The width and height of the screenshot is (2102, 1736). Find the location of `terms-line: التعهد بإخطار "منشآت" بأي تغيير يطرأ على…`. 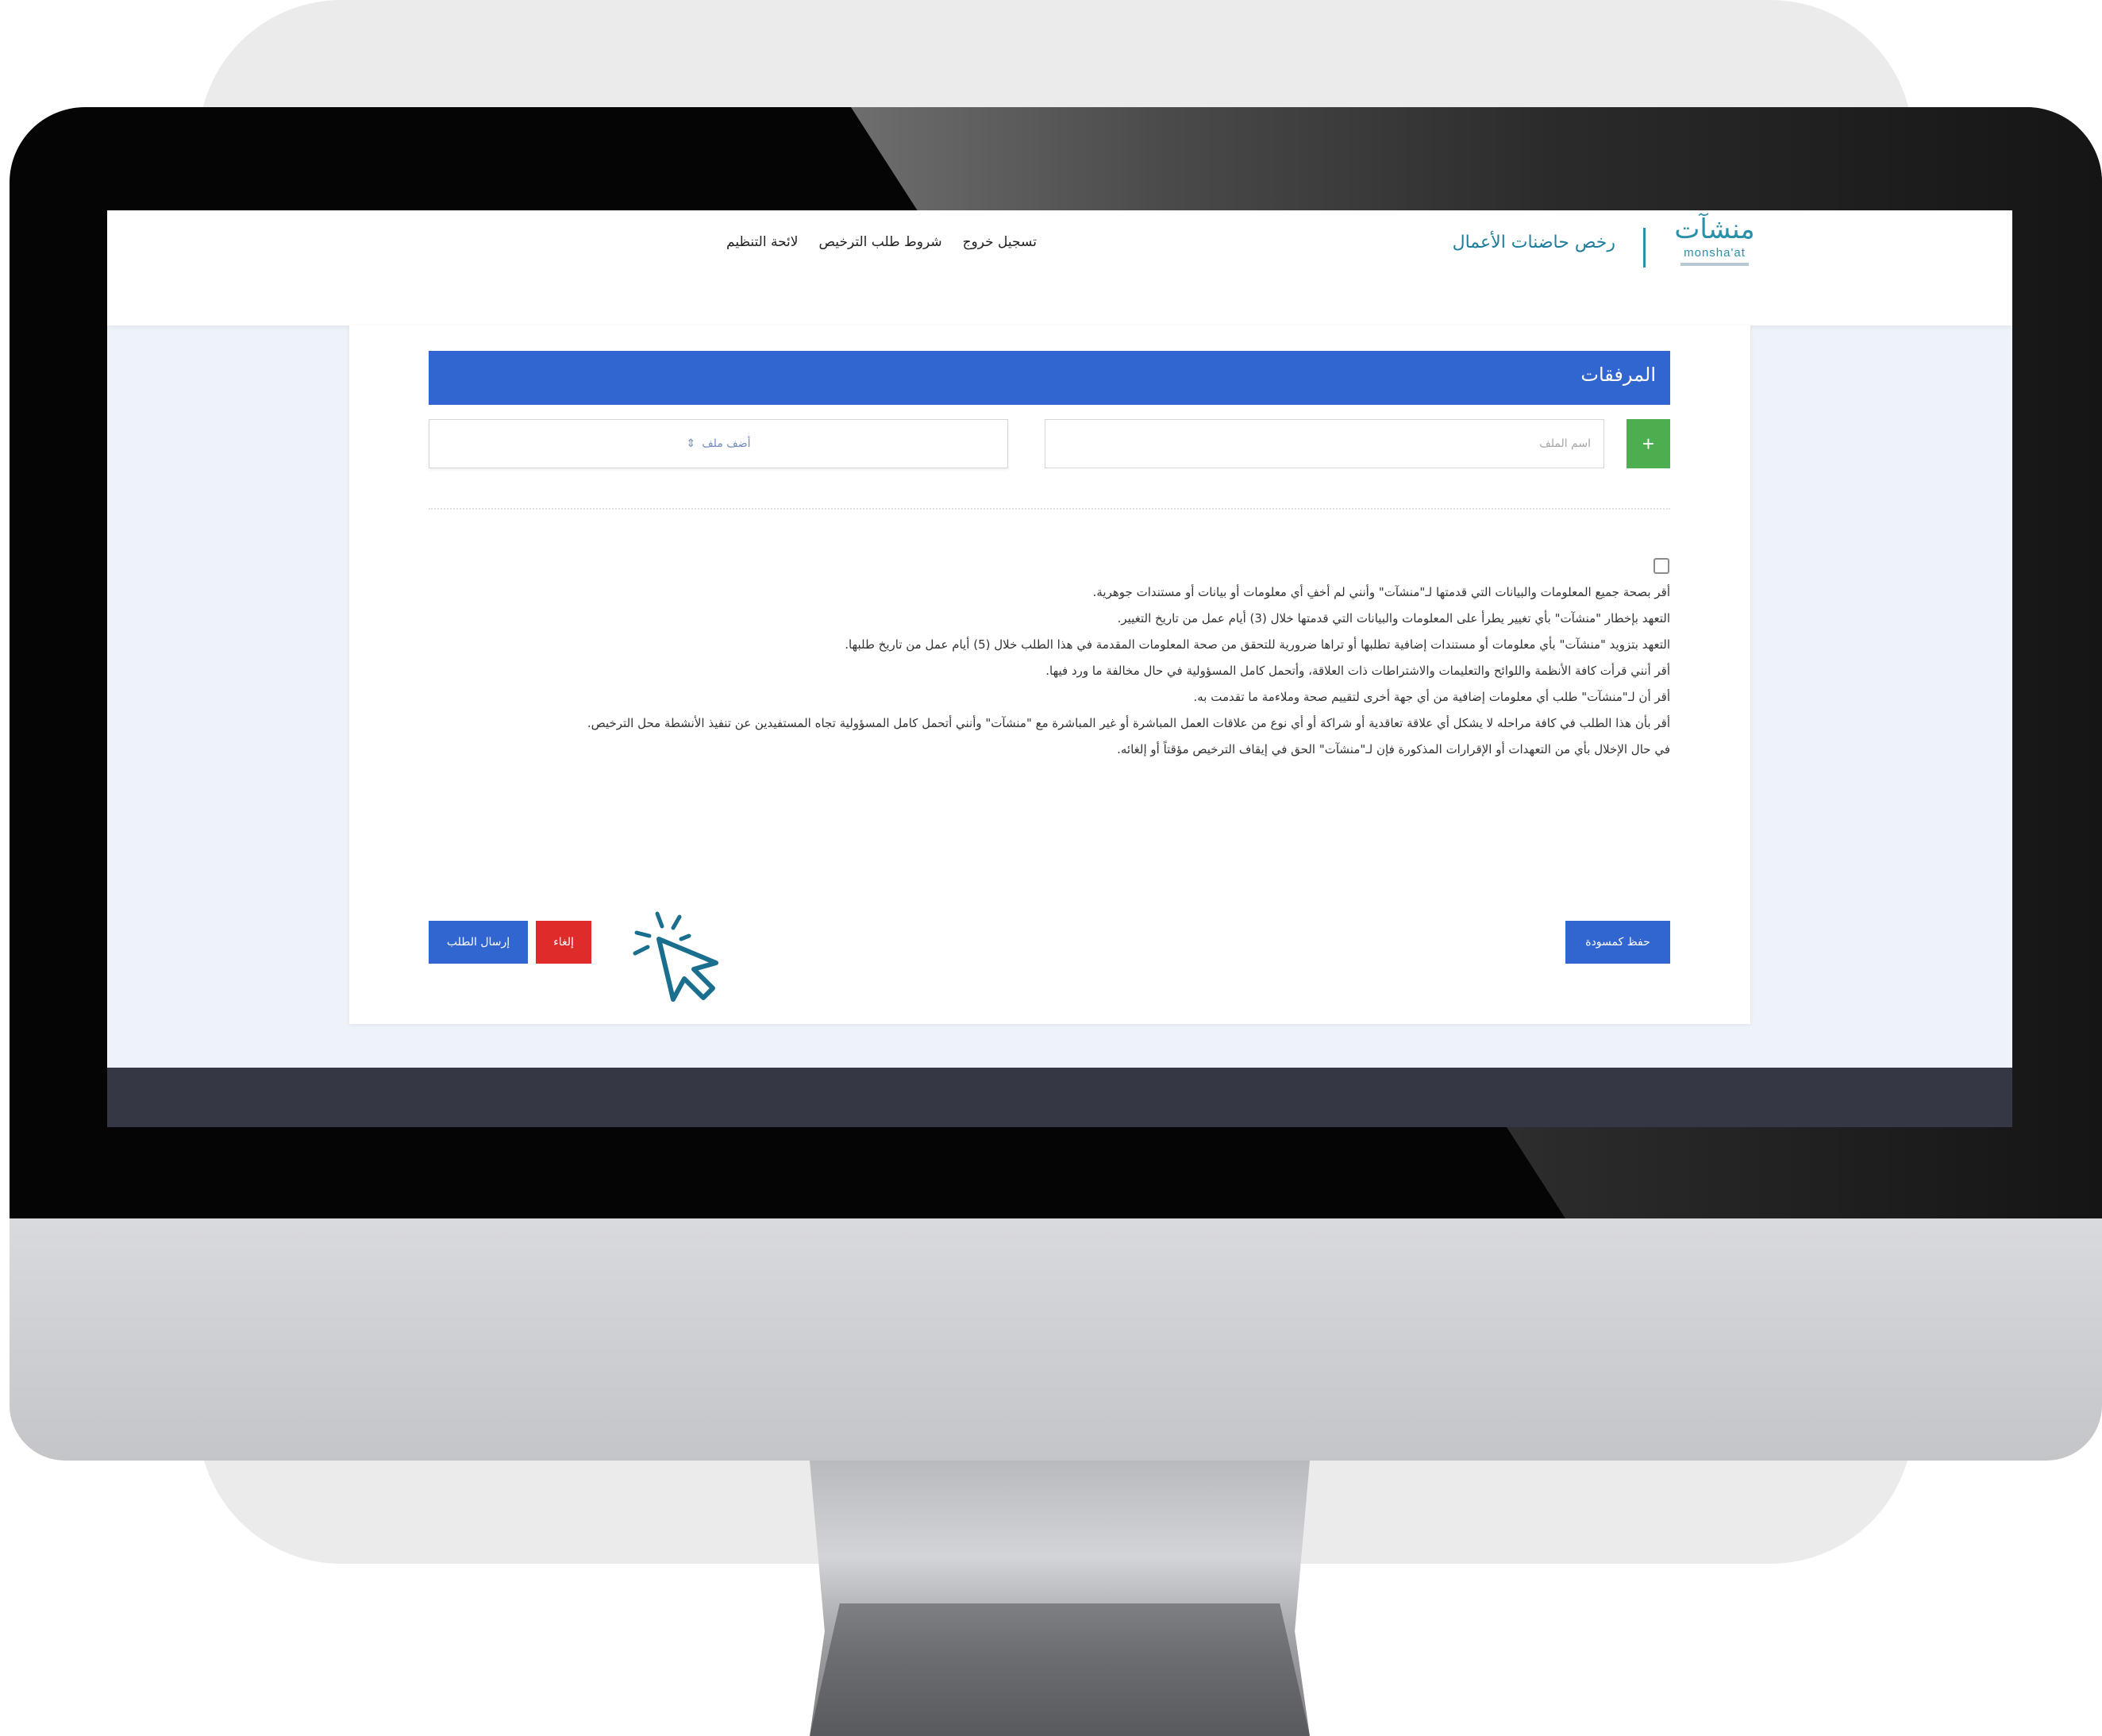

terms-line: التعهد بإخطار "منشآت" بأي تغيير يطرأ على… is located at coordinates (1393, 618).